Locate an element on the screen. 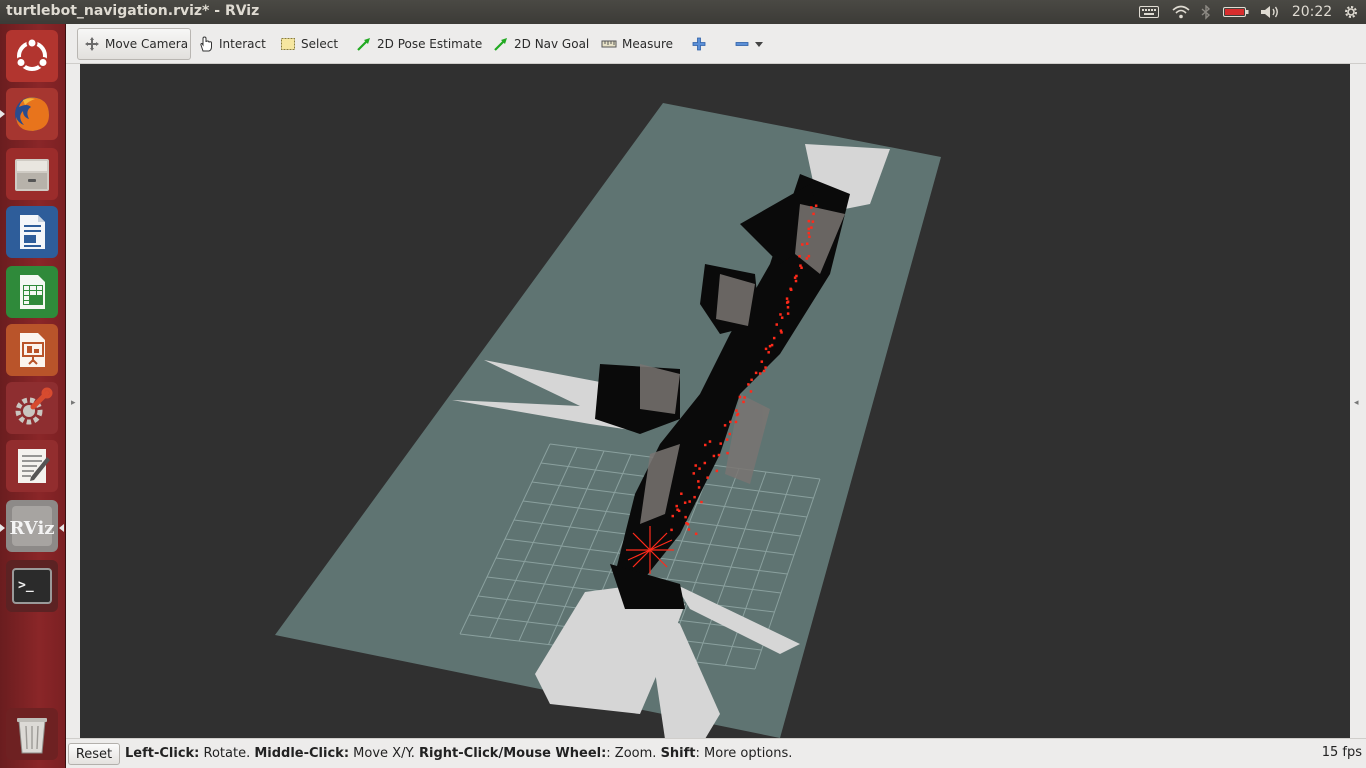  firefox-icon is located at coordinates (32, 114).